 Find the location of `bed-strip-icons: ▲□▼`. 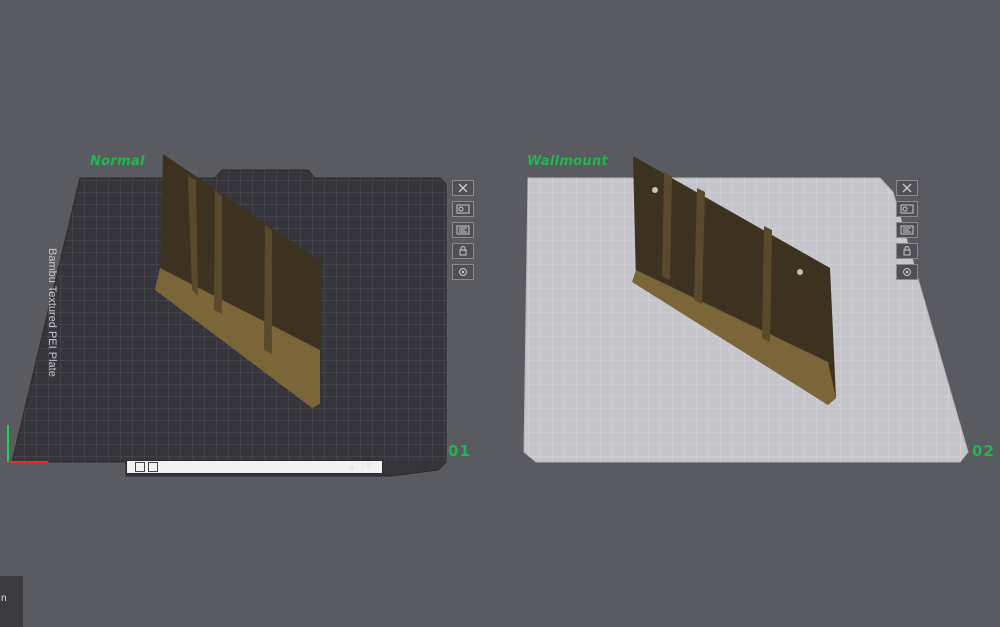

bed-strip-icons: ▲□▼ is located at coordinates (360, 467).